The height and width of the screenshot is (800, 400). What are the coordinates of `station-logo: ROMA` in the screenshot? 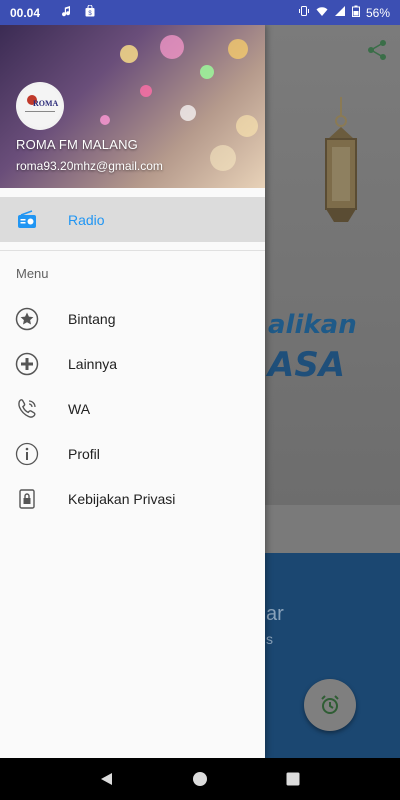 It's located at (40, 106).